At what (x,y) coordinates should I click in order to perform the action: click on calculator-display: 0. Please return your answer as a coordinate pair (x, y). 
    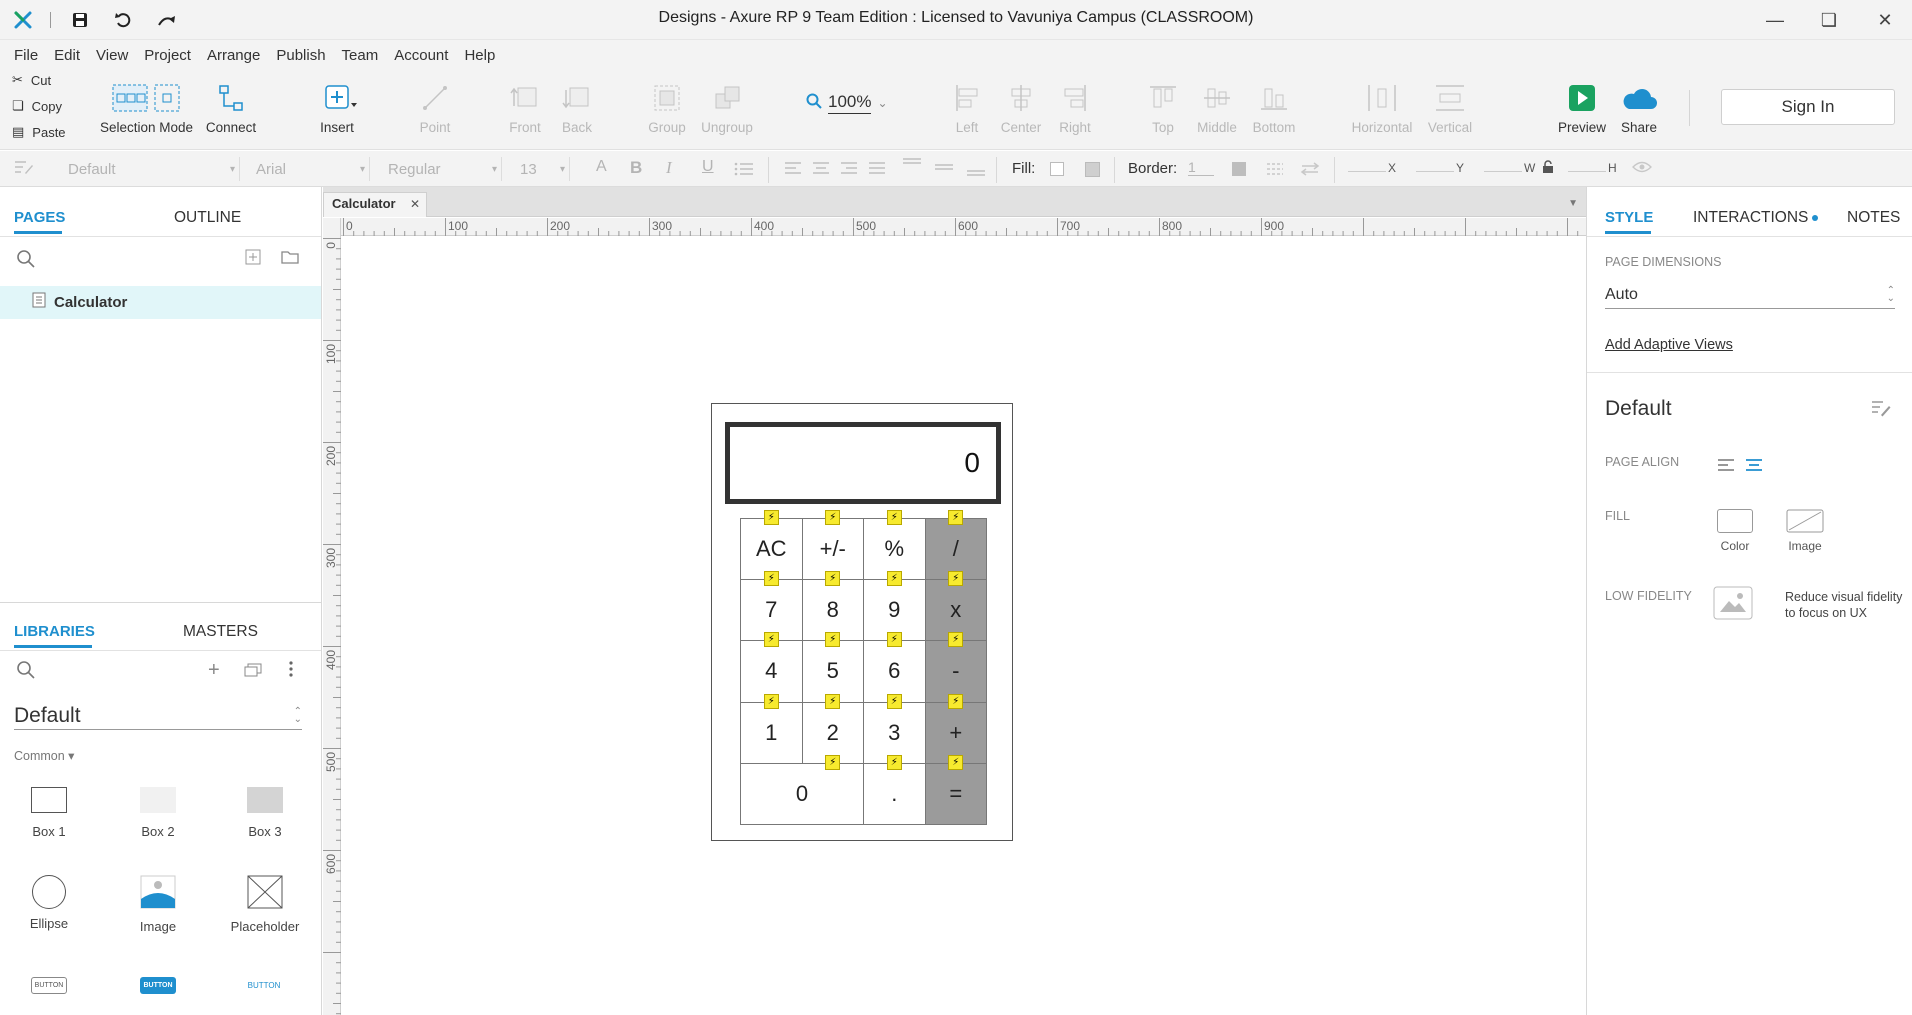
    Looking at the image, I should click on (863, 463).